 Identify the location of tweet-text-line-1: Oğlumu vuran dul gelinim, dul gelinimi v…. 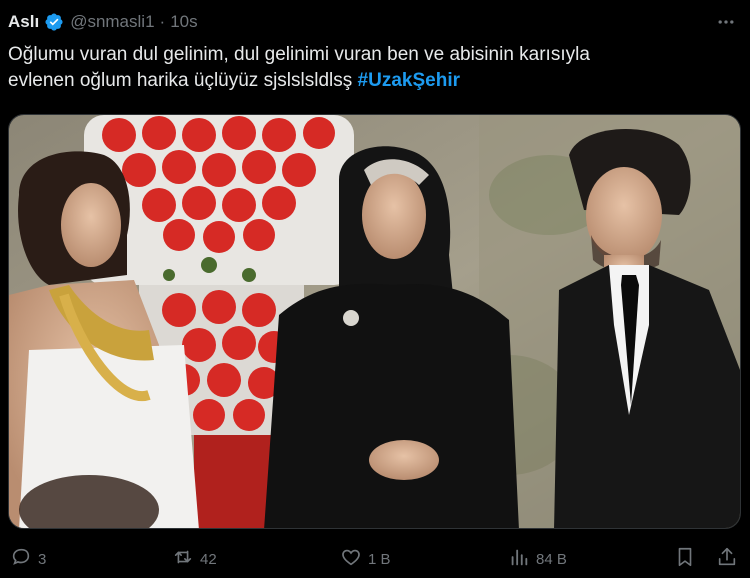
(299, 54).